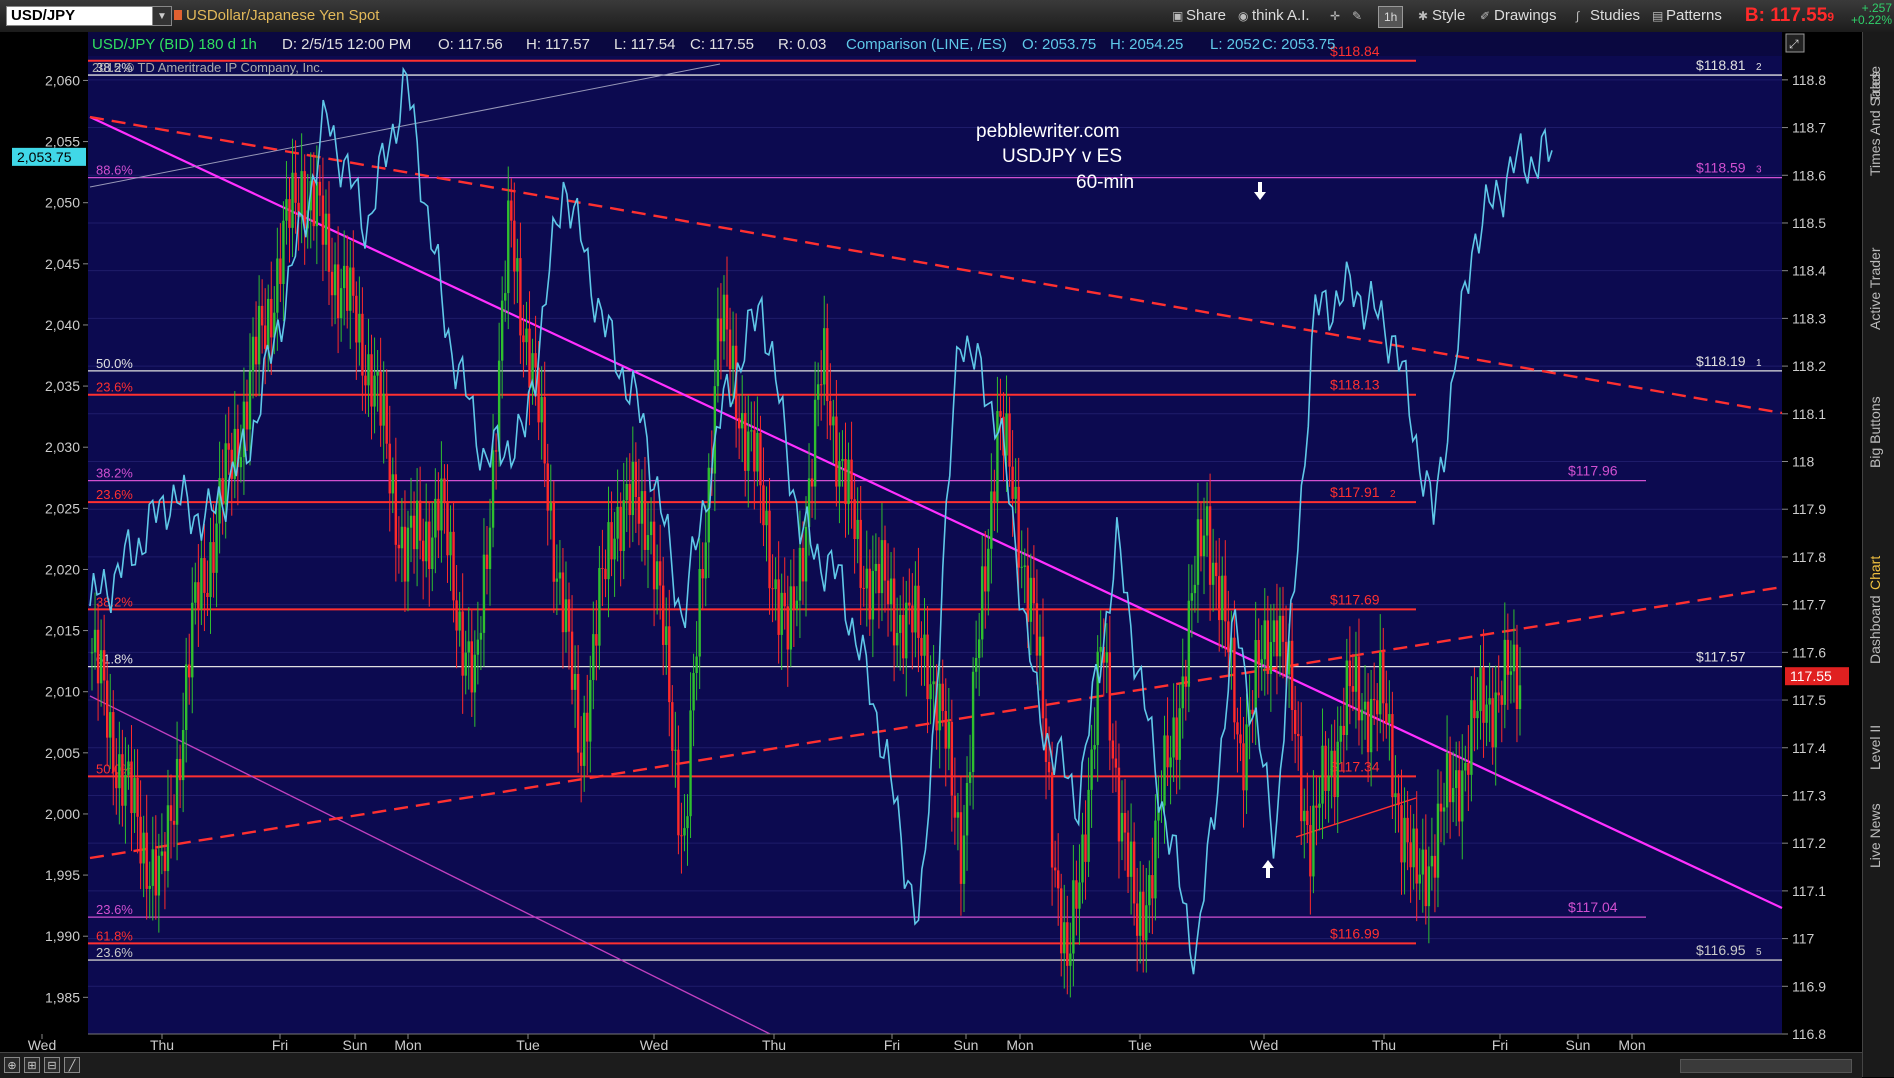  Describe the element at coordinates (1337, 16) in the screenshot. I see `cursor-tool-button: ✛` at that location.